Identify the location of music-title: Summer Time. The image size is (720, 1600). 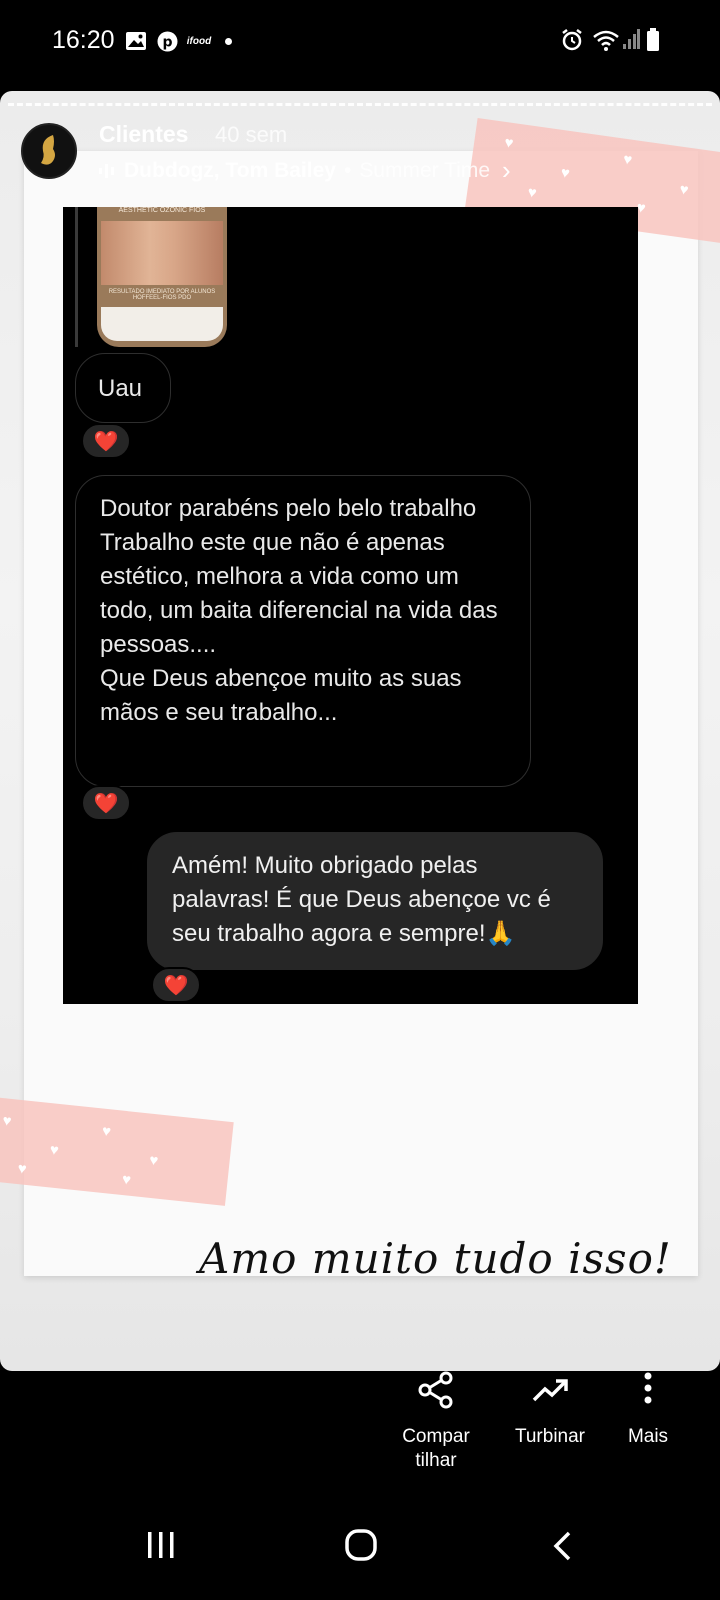
(424, 170).